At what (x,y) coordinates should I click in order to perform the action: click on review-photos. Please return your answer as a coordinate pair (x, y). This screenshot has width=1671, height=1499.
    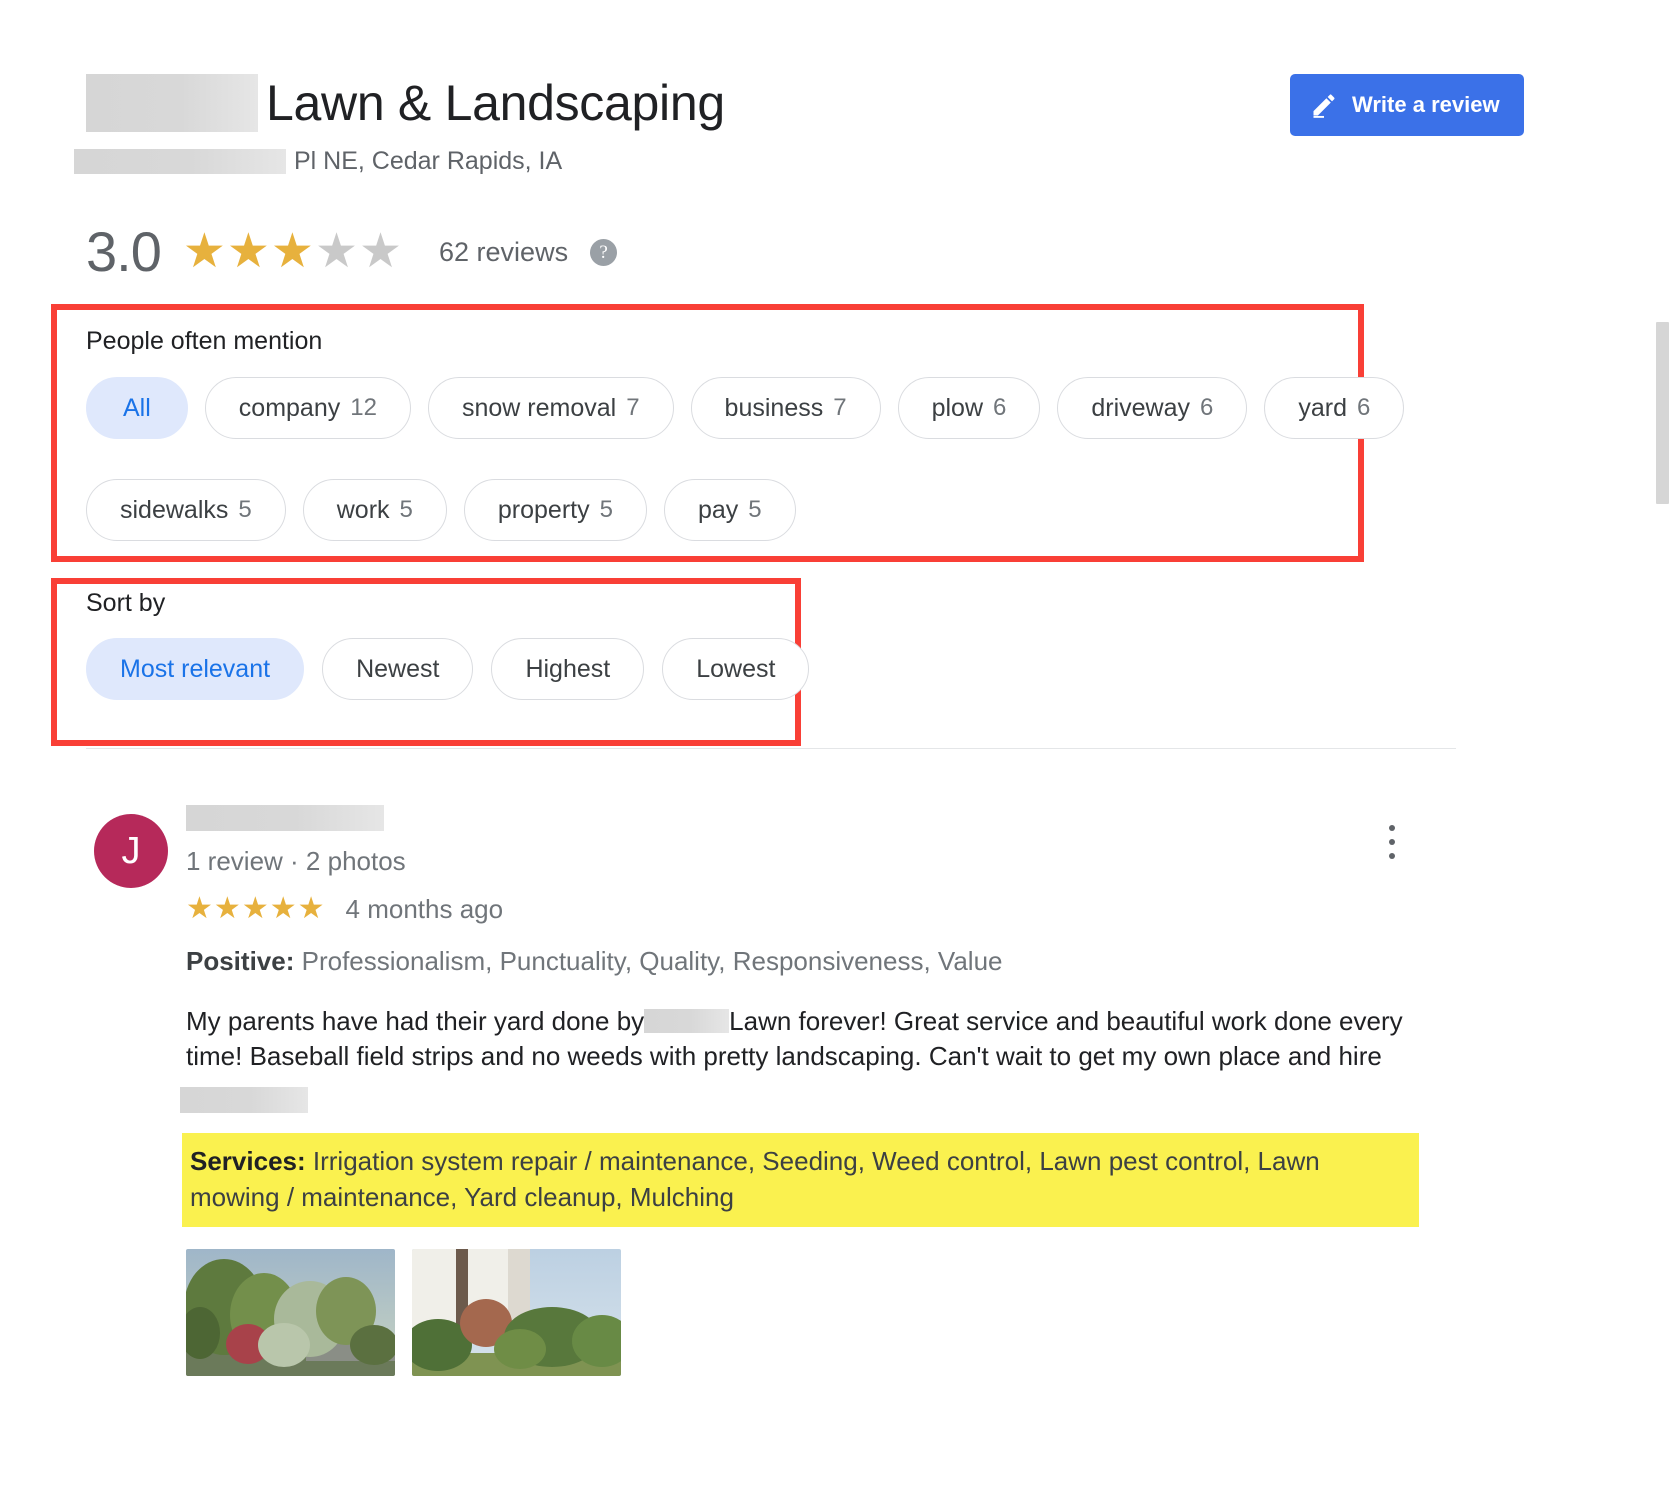
    Looking at the image, I should click on (403, 1312).